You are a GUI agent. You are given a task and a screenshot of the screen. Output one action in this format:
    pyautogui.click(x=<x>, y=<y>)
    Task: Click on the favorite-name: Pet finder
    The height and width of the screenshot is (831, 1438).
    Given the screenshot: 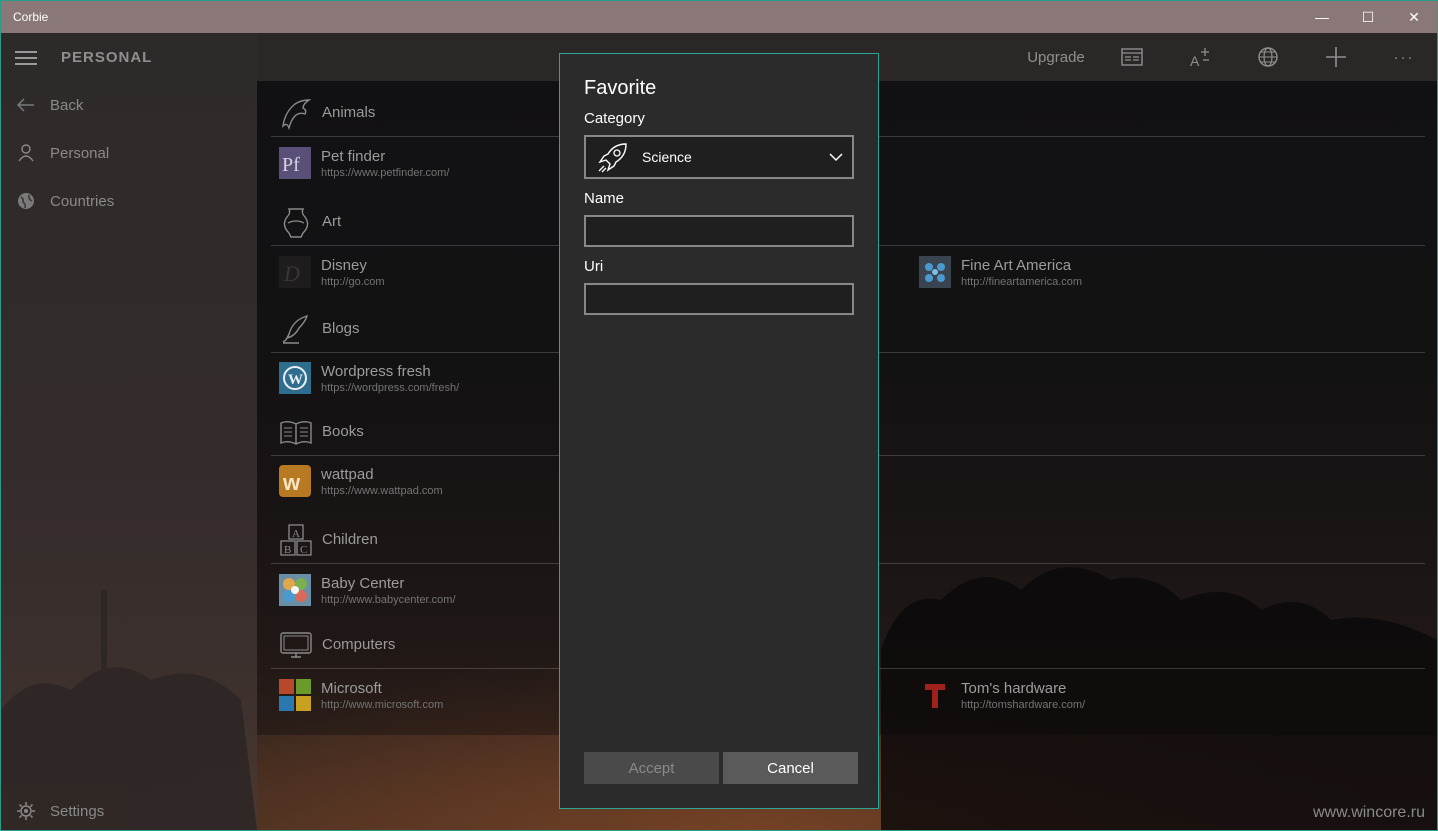 What is the action you would take?
    pyautogui.click(x=353, y=156)
    